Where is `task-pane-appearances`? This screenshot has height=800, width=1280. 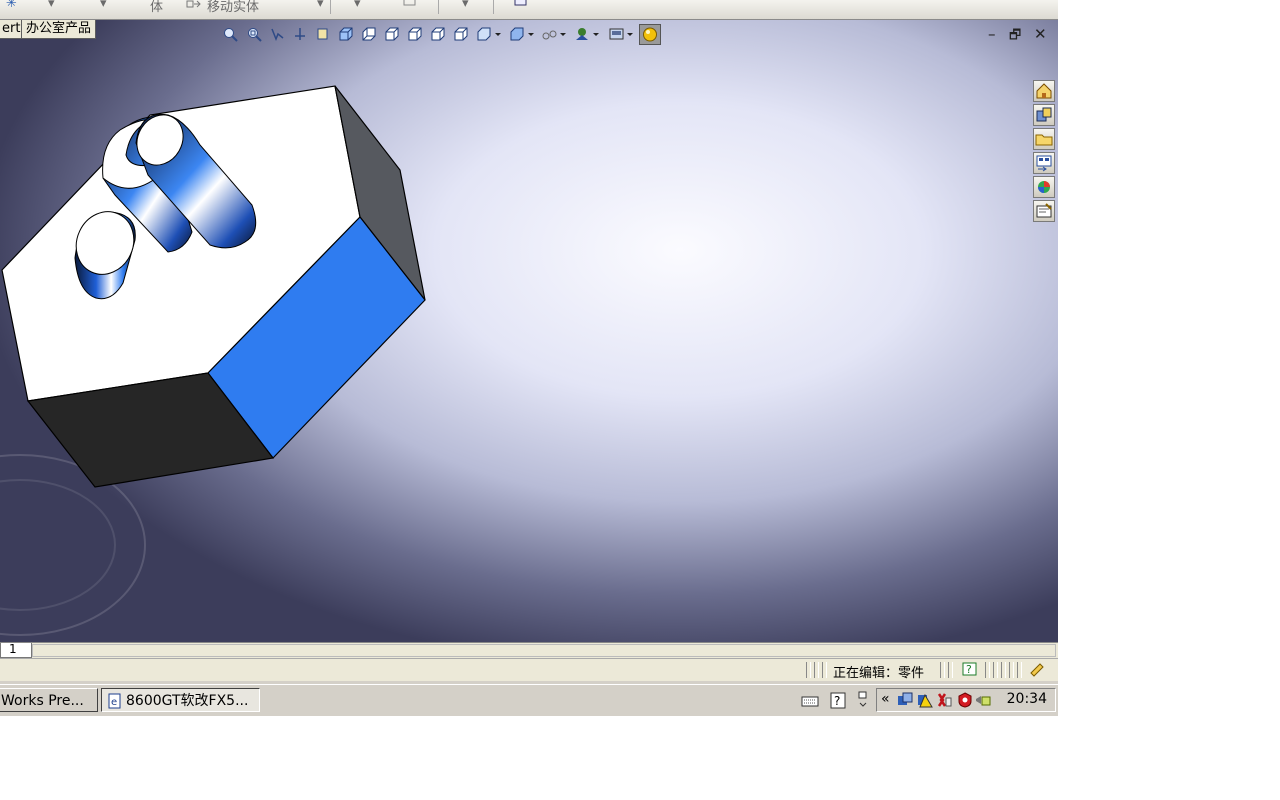
task-pane-appearances is located at coordinates (1044, 187).